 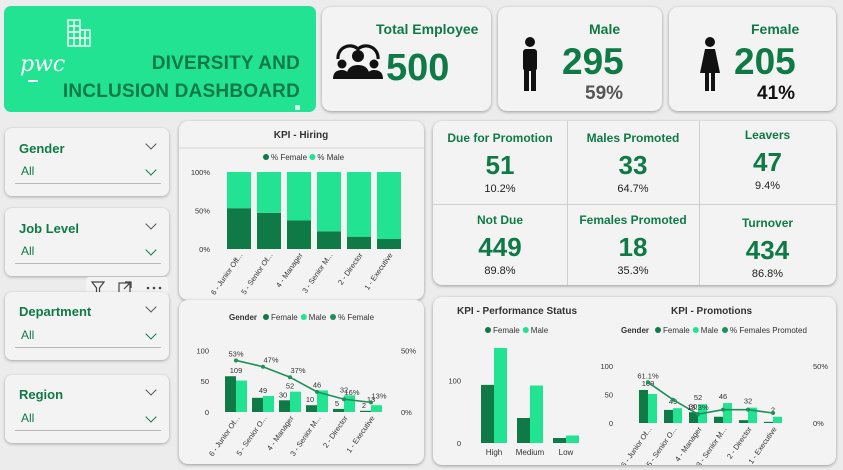 What do you see at coordinates (88, 336) in the screenshot?
I see `department-dropdown: All` at bounding box center [88, 336].